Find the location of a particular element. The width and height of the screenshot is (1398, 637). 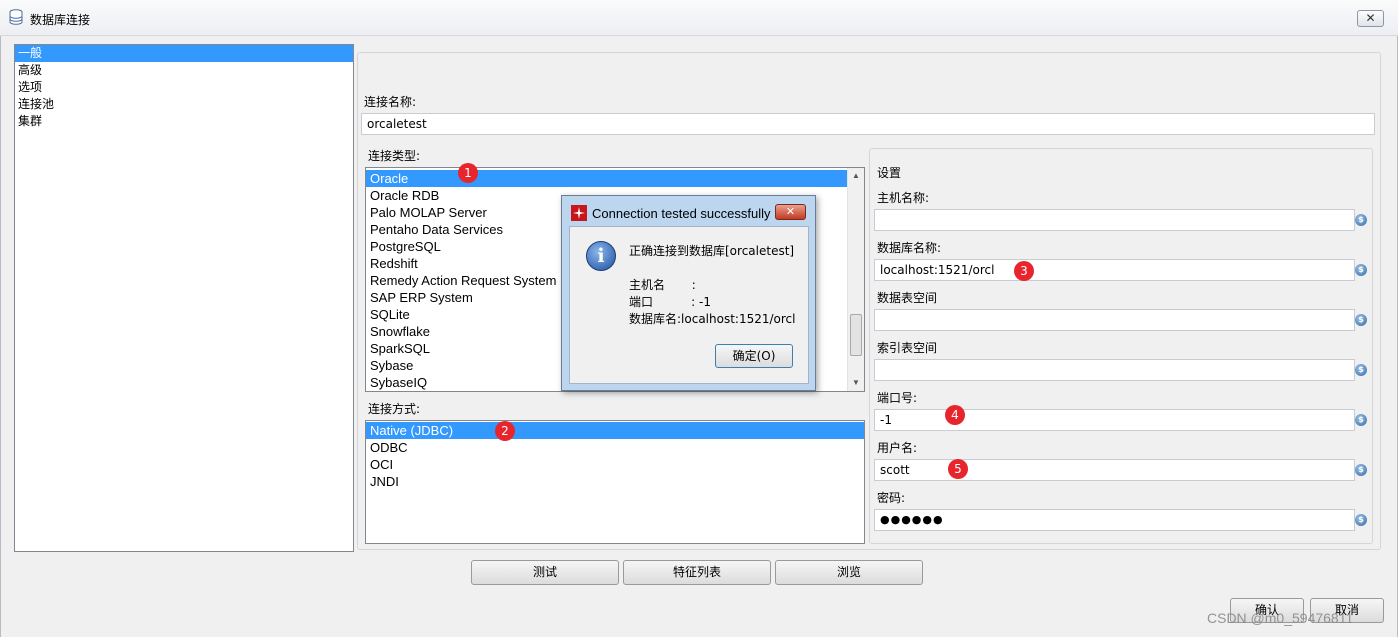

title-bar: 数据库连接 ✕ is located at coordinates (699, 18).